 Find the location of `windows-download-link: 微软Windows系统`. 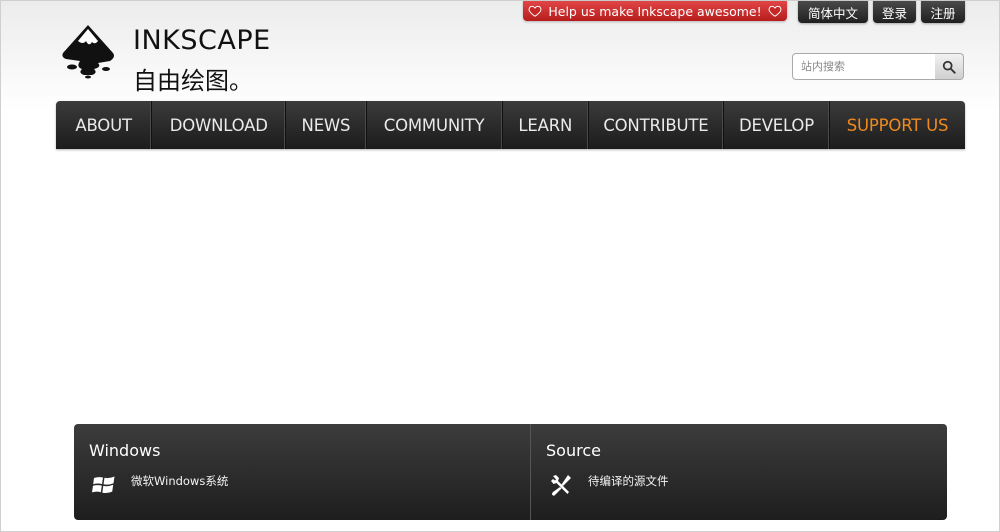

windows-download-link: 微软Windows系统 is located at coordinates (179, 481).